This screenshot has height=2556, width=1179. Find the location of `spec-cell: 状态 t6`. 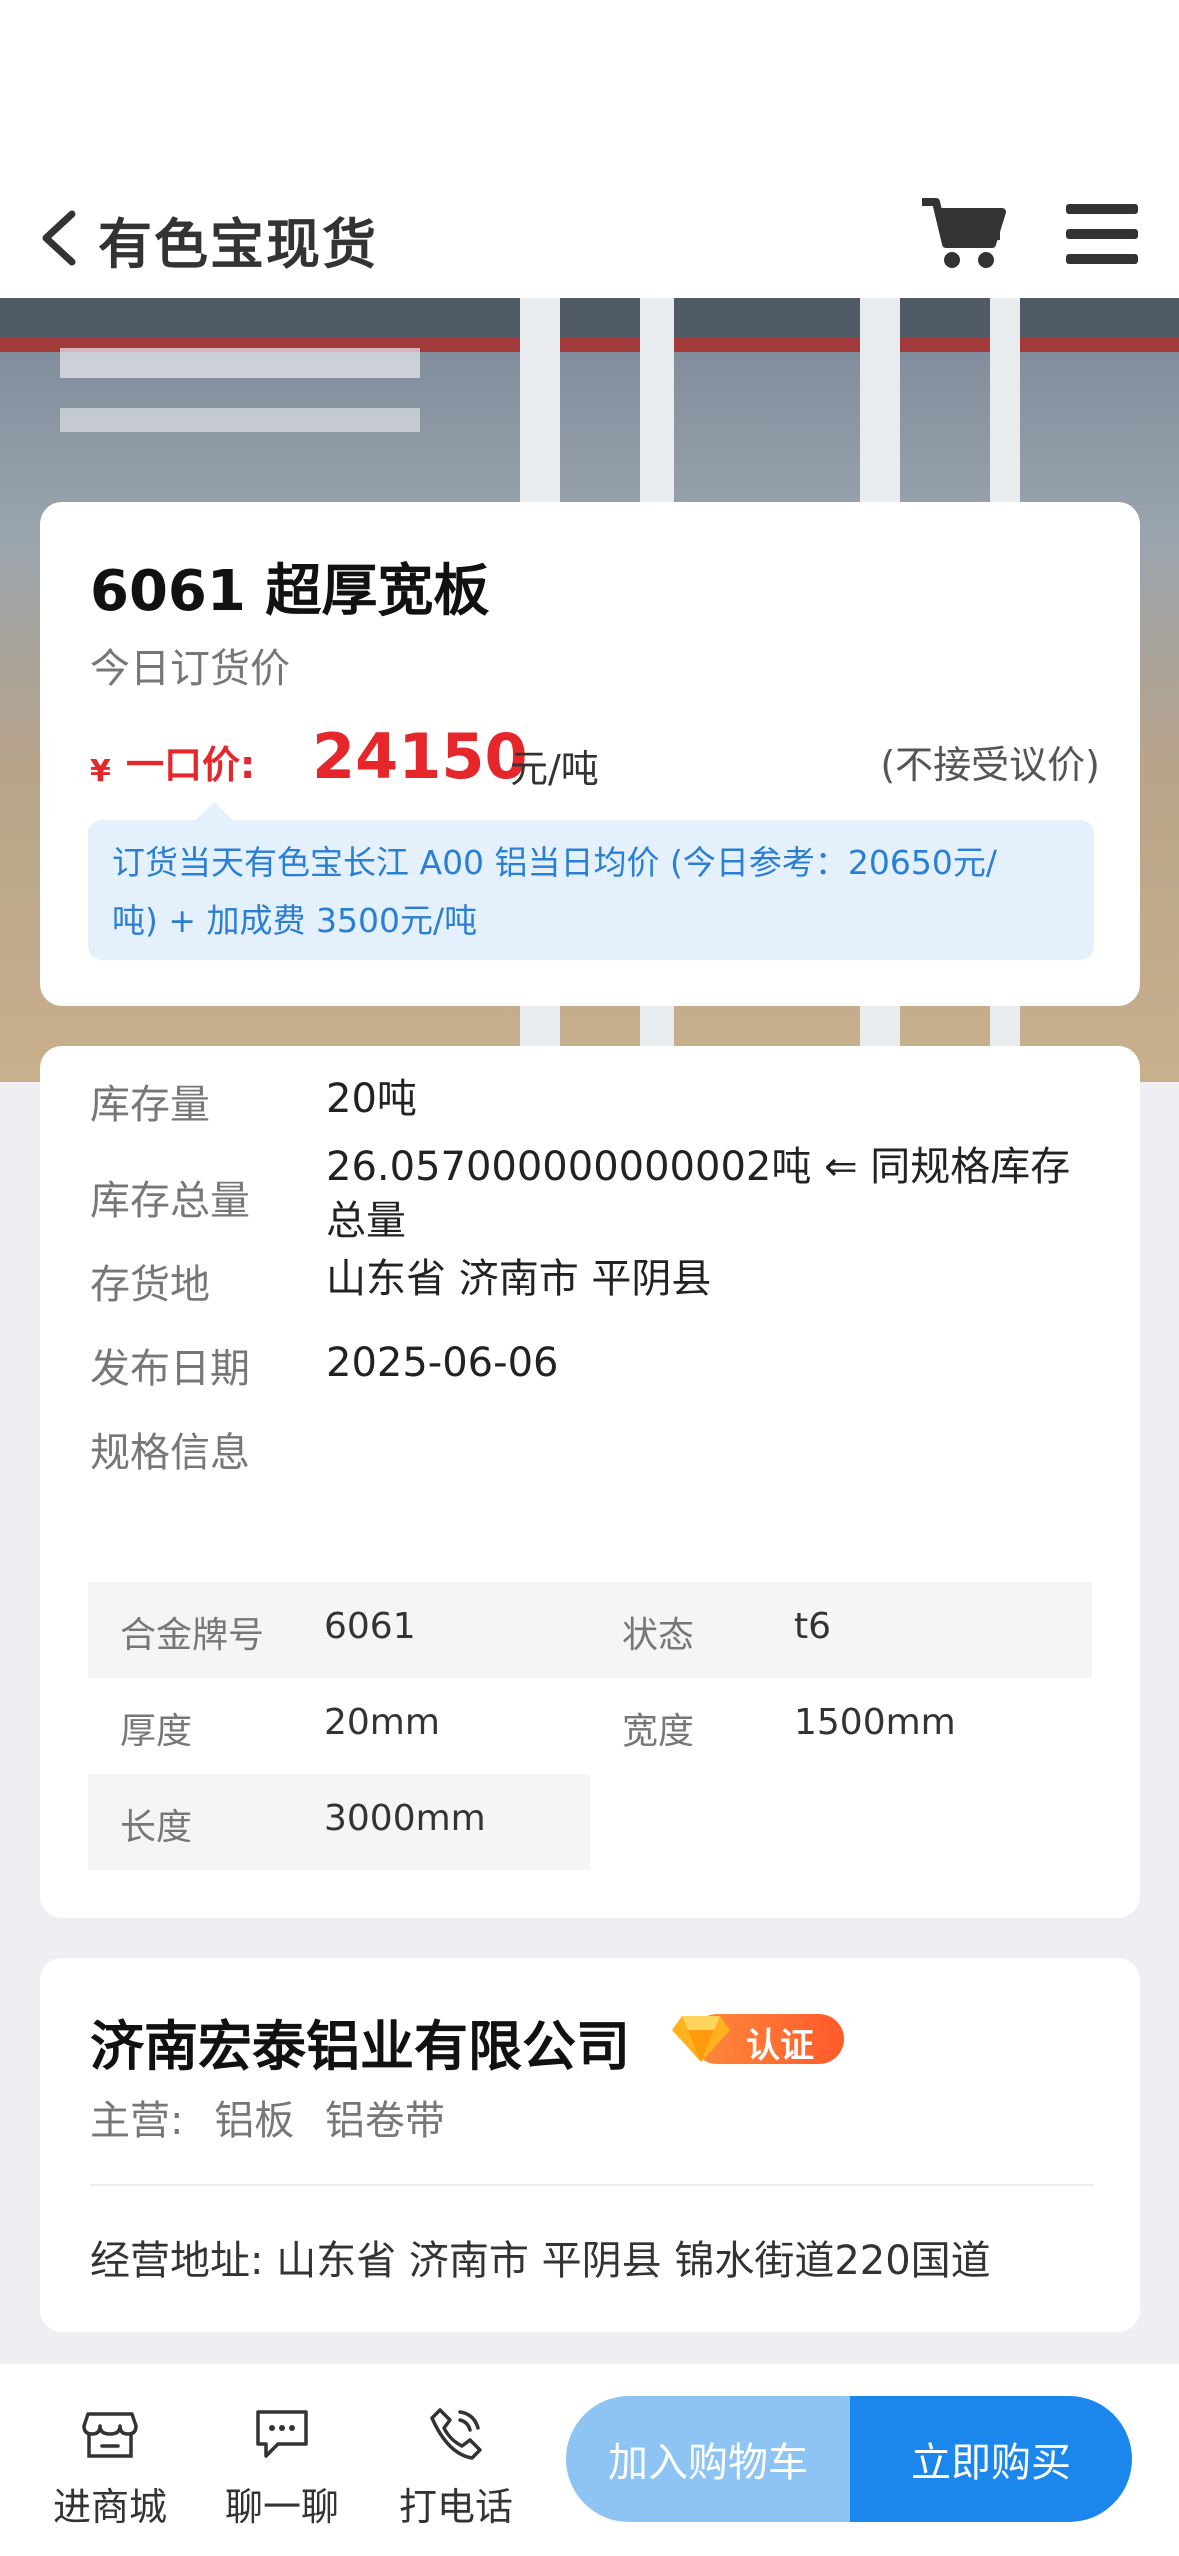

spec-cell: 状态 t6 is located at coordinates (841, 1630).